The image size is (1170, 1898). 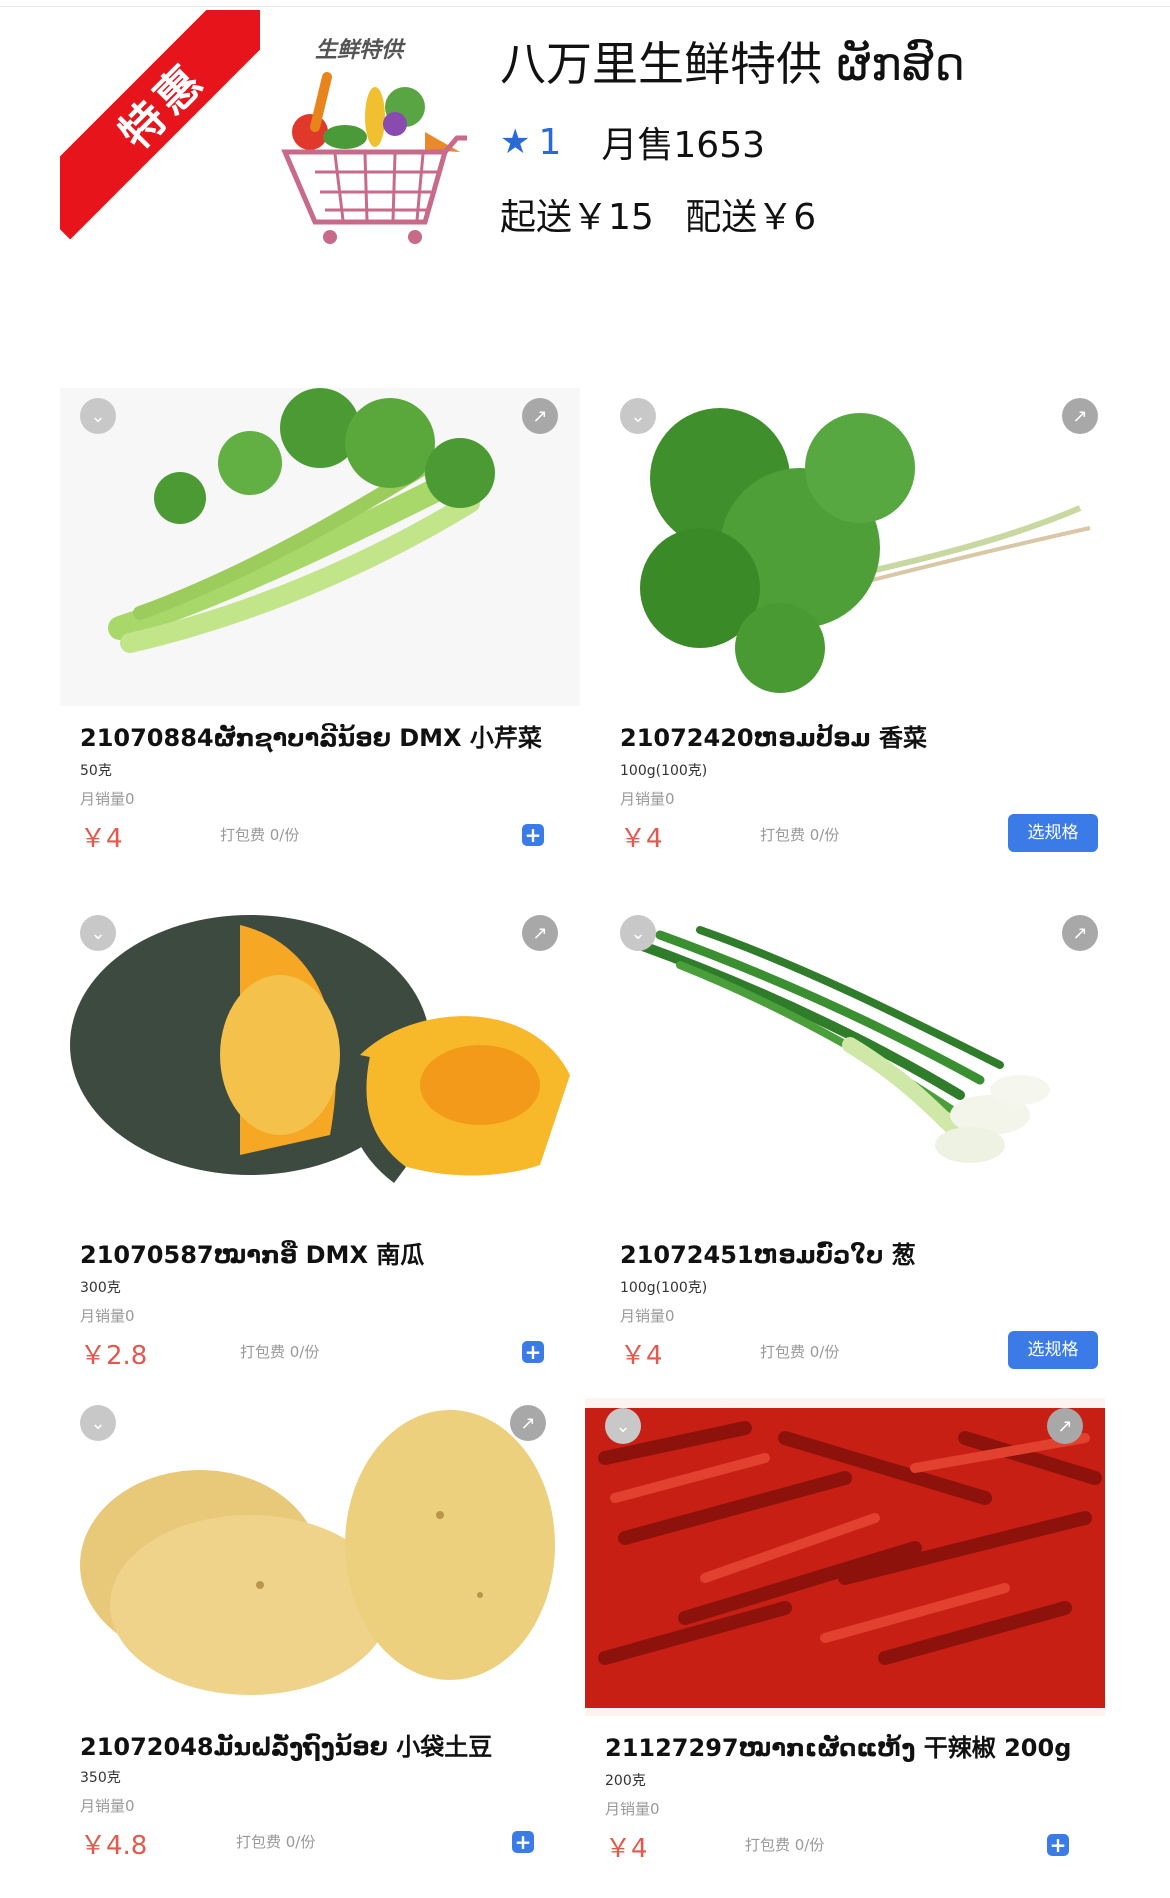 What do you see at coordinates (96, 771) in the screenshot?
I see `product-spec: 50克` at bounding box center [96, 771].